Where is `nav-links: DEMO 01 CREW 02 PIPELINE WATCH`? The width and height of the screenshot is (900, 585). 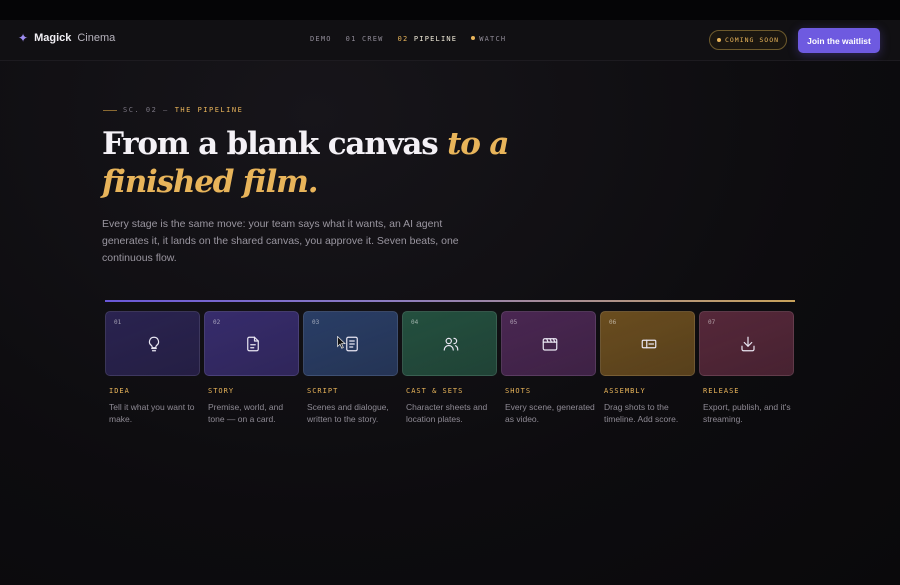 nav-links: DEMO 01 CREW 02 PIPELINE WATCH is located at coordinates (408, 39).